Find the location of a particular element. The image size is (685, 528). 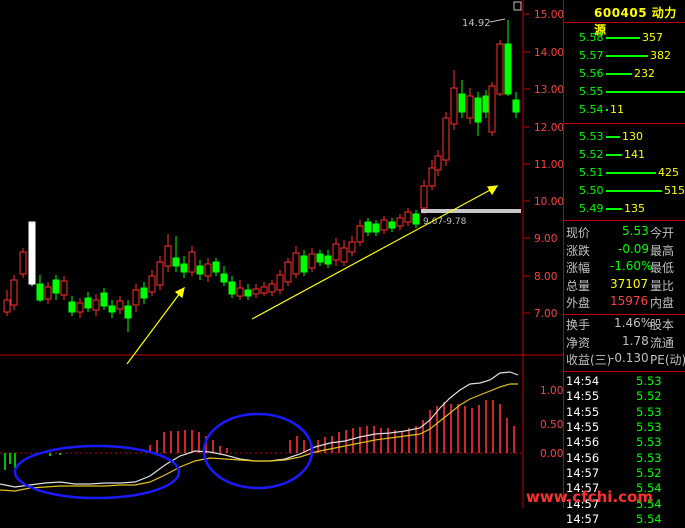

ask-row: 5.55 is located at coordinates (624, 92).